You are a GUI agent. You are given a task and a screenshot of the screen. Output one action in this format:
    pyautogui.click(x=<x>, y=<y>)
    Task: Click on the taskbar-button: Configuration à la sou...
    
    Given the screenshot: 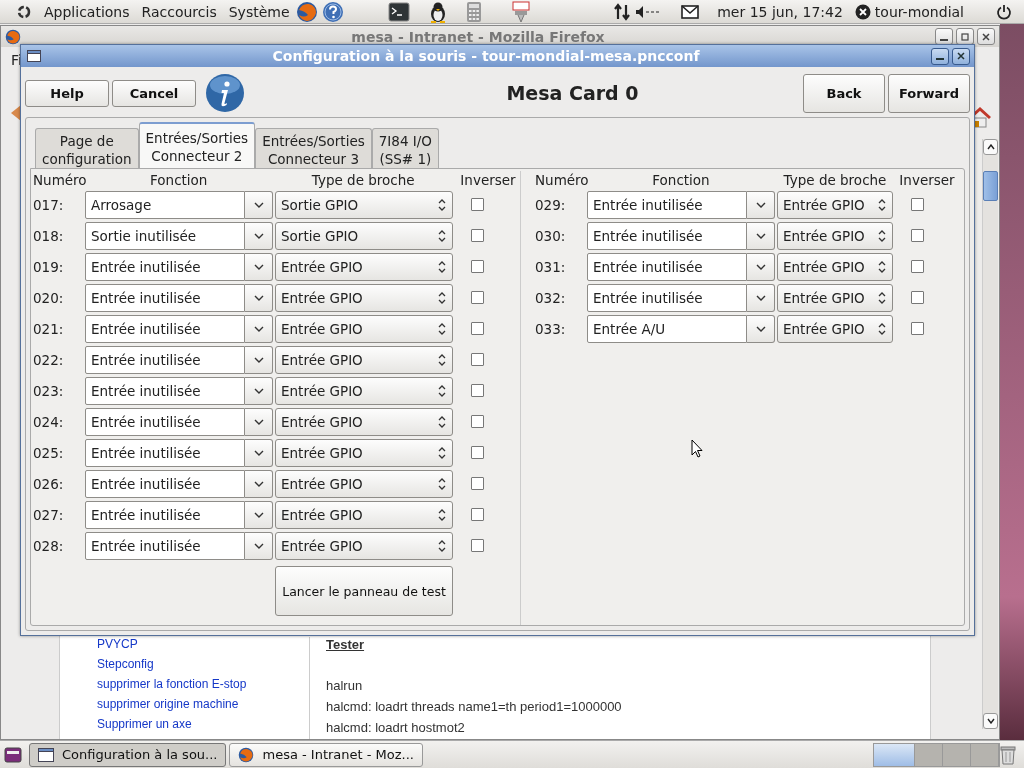 What is the action you would take?
    pyautogui.click(x=128, y=754)
    